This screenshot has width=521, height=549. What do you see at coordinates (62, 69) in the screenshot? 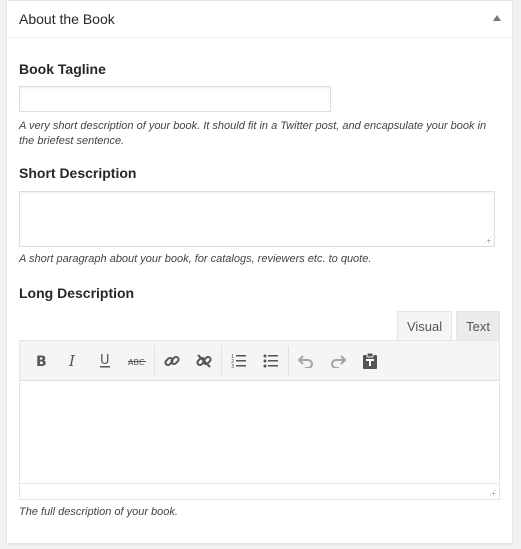
I see `tagline-label: Book Tagline` at bounding box center [62, 69].